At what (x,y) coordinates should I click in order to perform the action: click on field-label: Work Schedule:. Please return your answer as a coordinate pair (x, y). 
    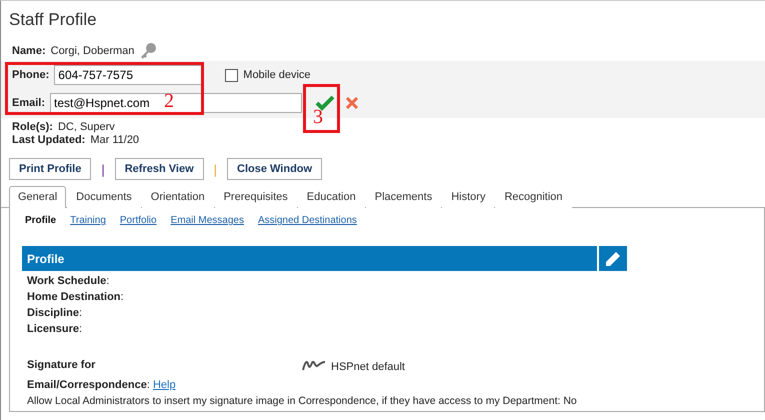
    Looking at the image, I should click on (68, 282).